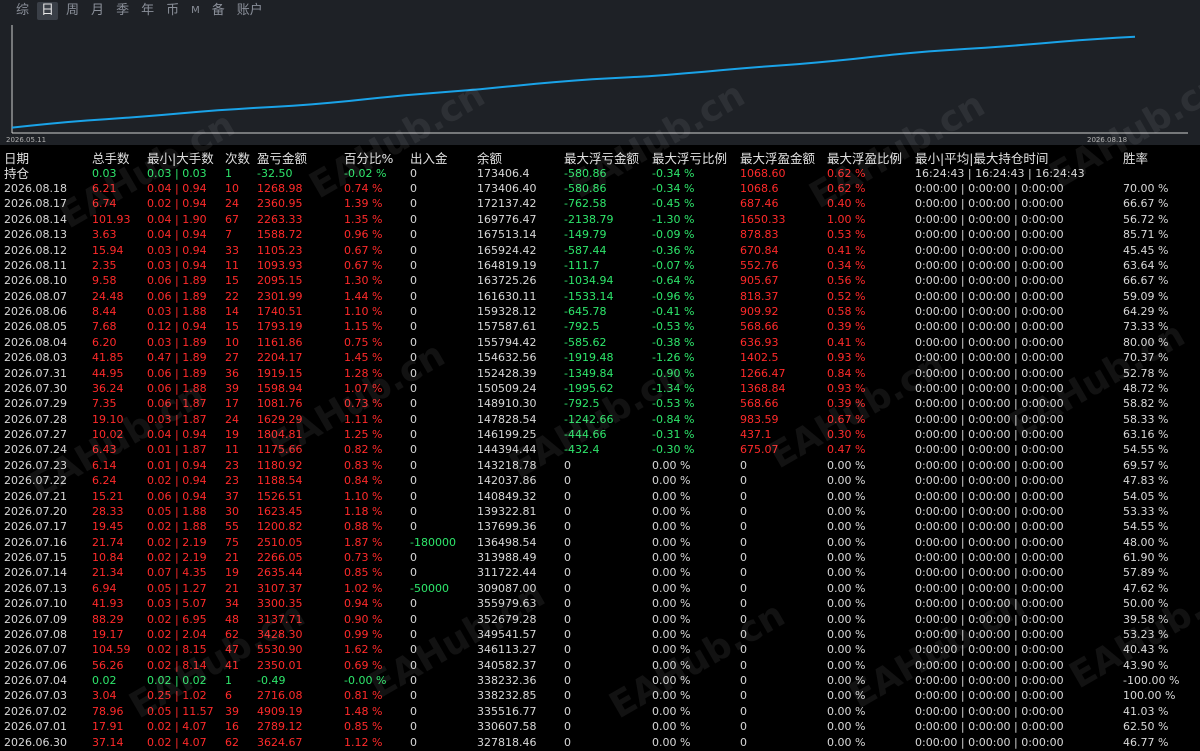 The height and width of the screenshot is (751, 1200). I want to click on cell-w: 46.77 %, so click(1146, 742).